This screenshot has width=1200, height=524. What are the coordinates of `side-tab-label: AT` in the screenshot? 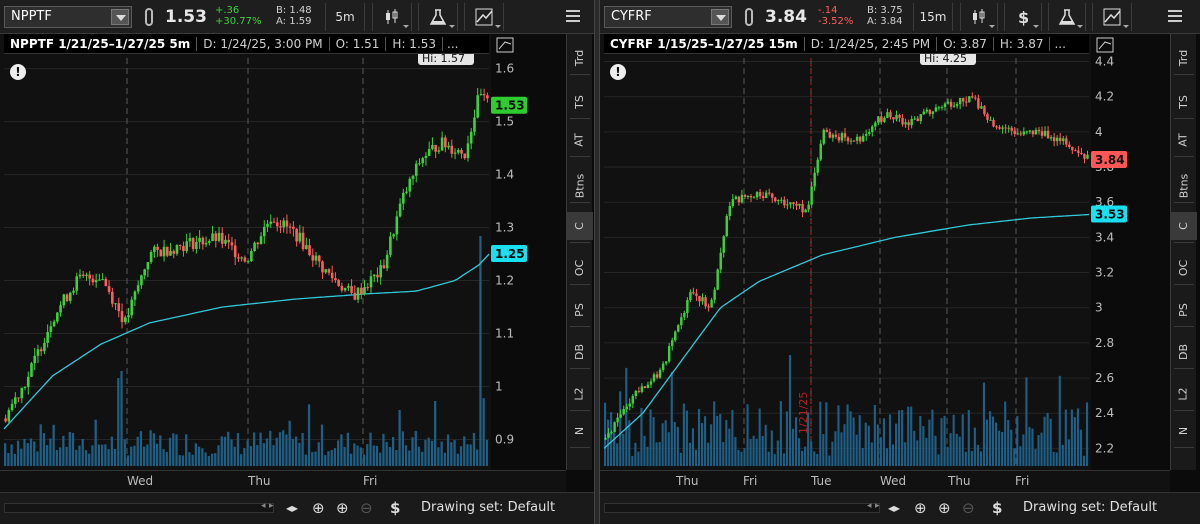 It's located at (579, 140).